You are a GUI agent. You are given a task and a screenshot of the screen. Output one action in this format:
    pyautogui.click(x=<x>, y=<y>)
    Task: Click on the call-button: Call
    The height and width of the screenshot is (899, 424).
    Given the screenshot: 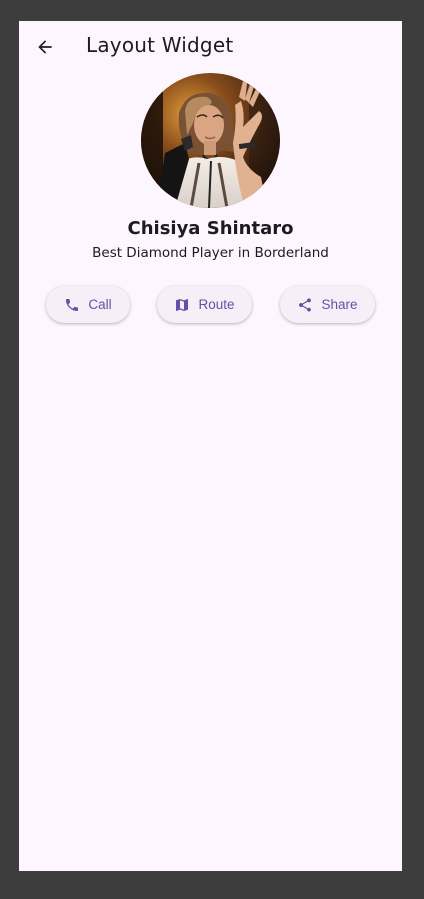 What is the action you would take?
    pyautogui.click(x=88, y=304)
    